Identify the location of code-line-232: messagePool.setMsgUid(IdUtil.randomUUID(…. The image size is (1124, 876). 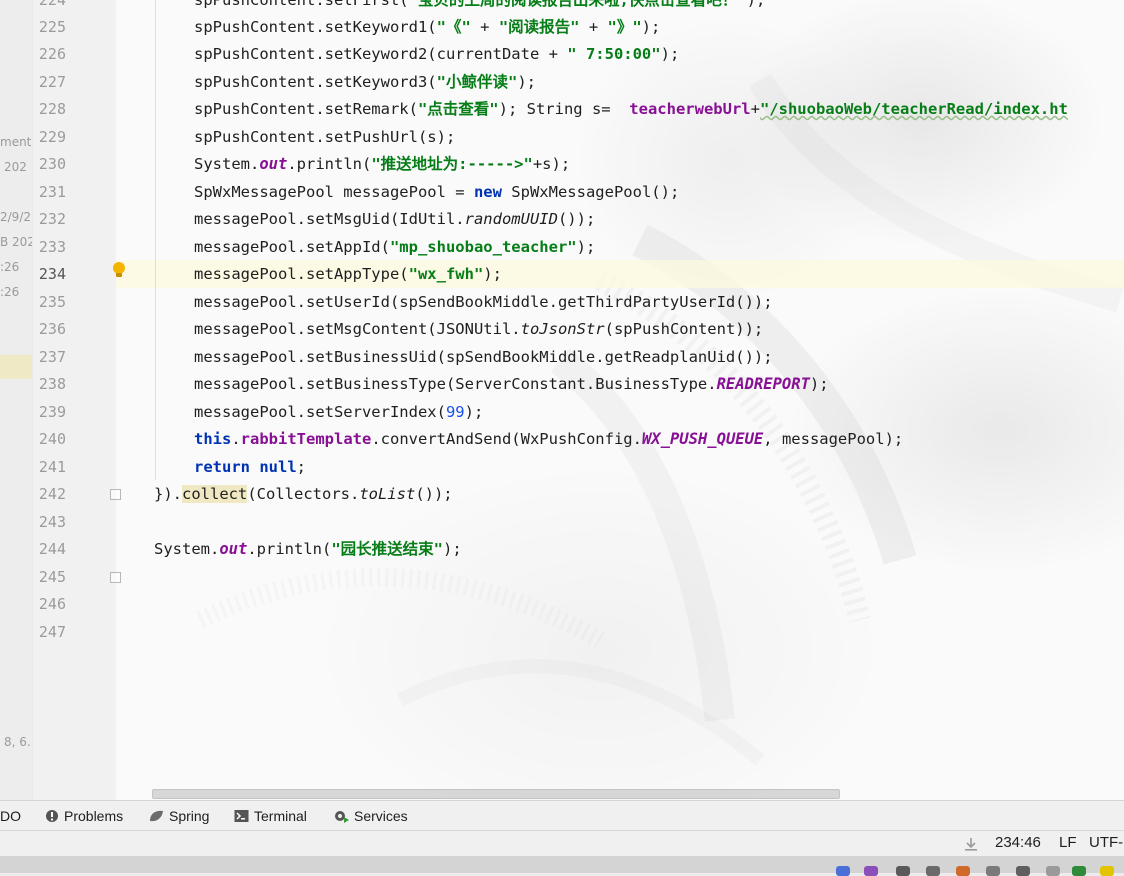
(395, 219).